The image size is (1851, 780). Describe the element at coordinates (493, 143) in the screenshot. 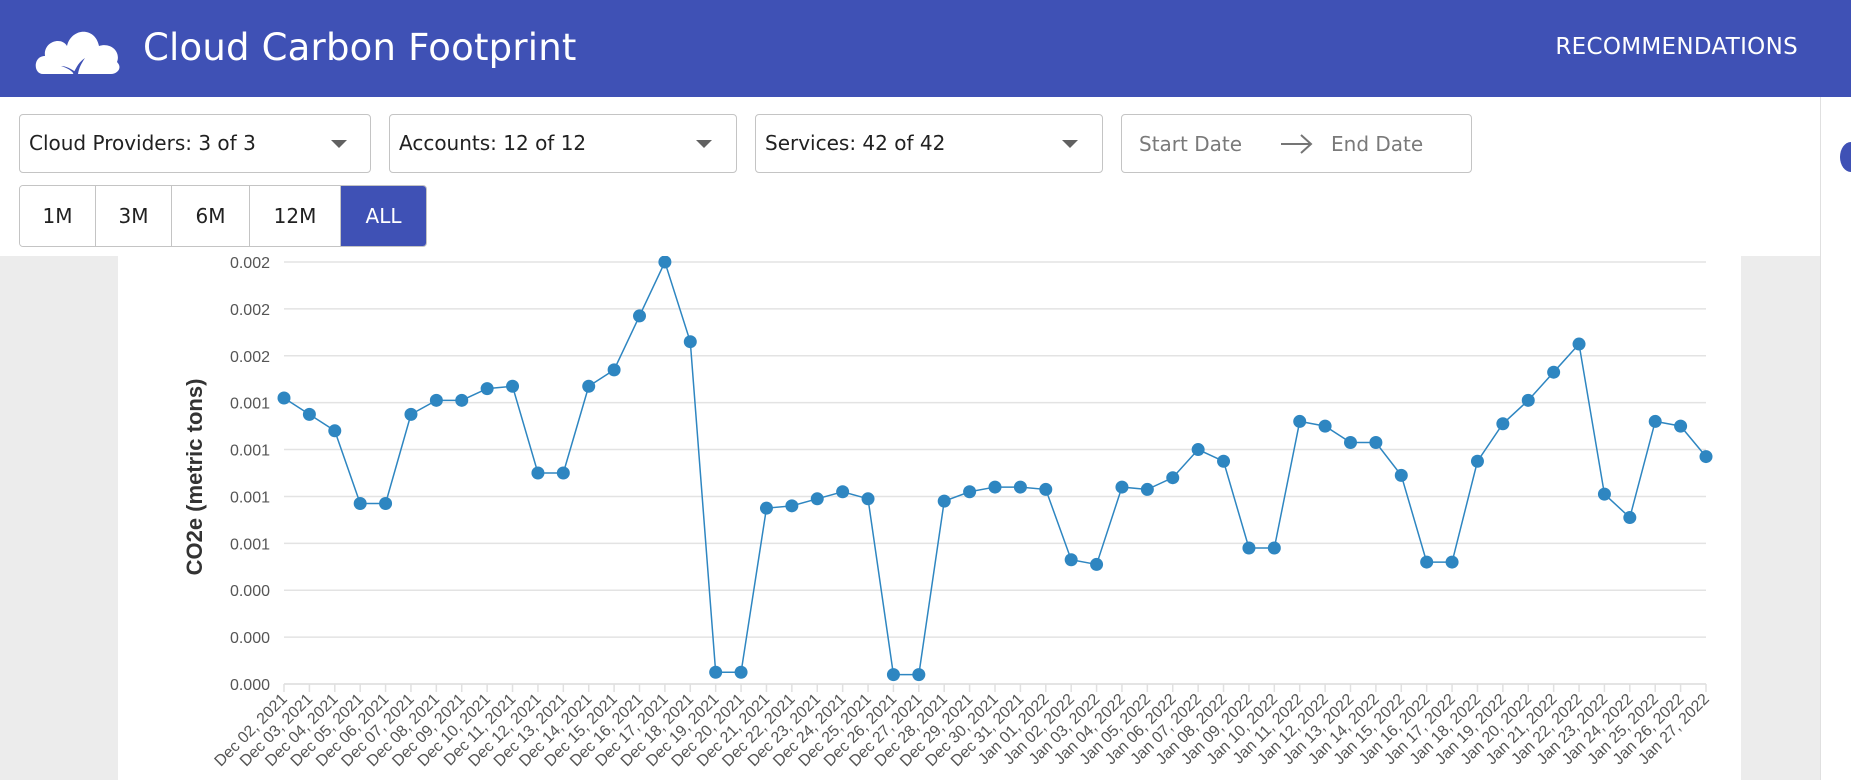

I see `accounts-label: Accounts: 12 of 12` at that location.